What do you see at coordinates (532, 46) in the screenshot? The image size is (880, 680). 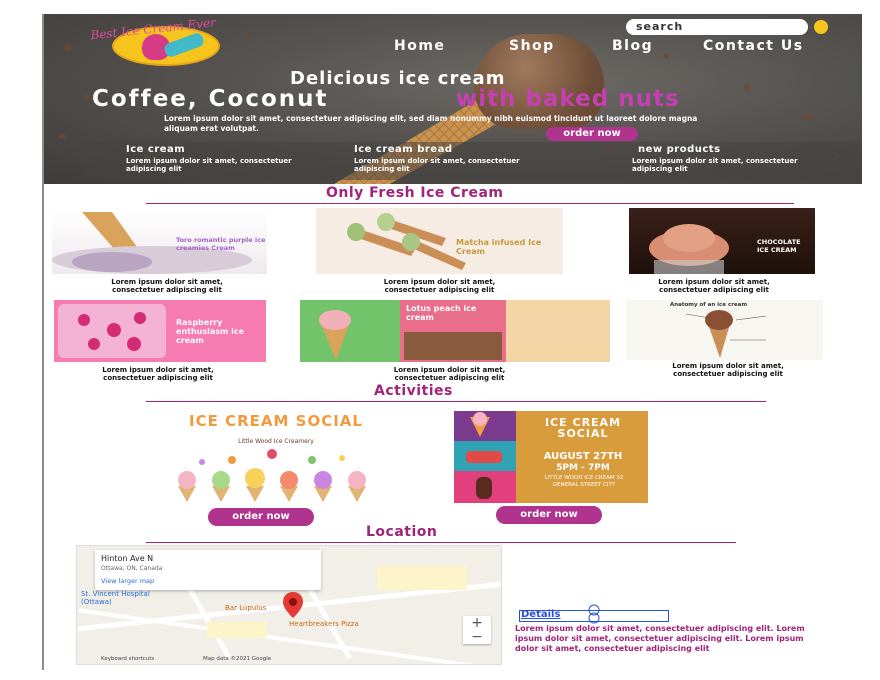 I see `nav-shop: Shop` at bounding box center [532, 46].